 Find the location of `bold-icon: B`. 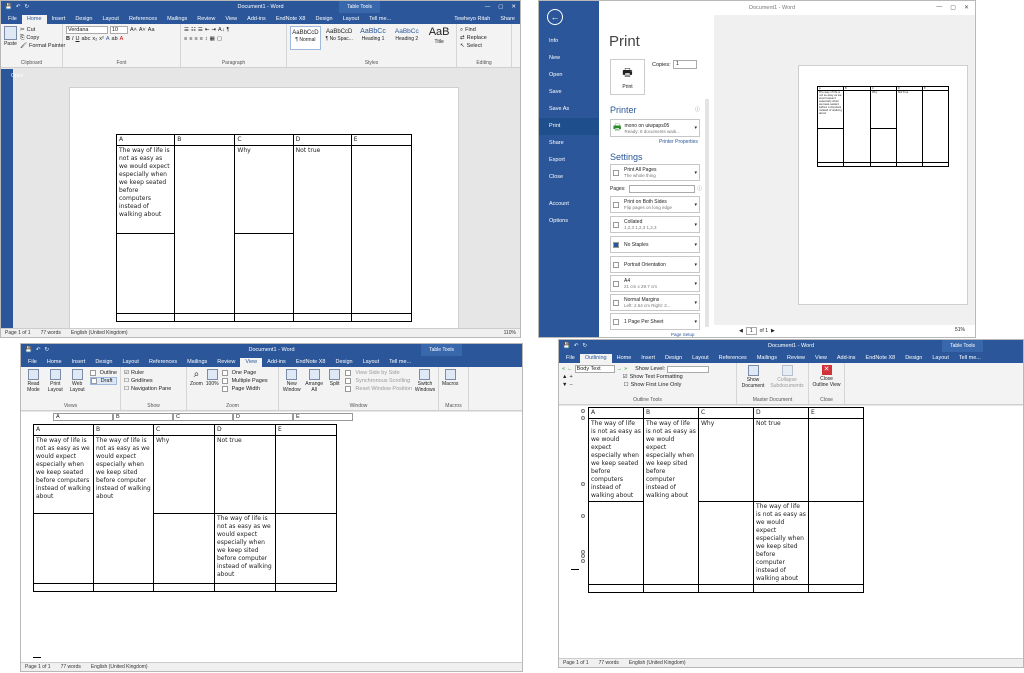

bold-icon: B is located at coordinates (68, 39).